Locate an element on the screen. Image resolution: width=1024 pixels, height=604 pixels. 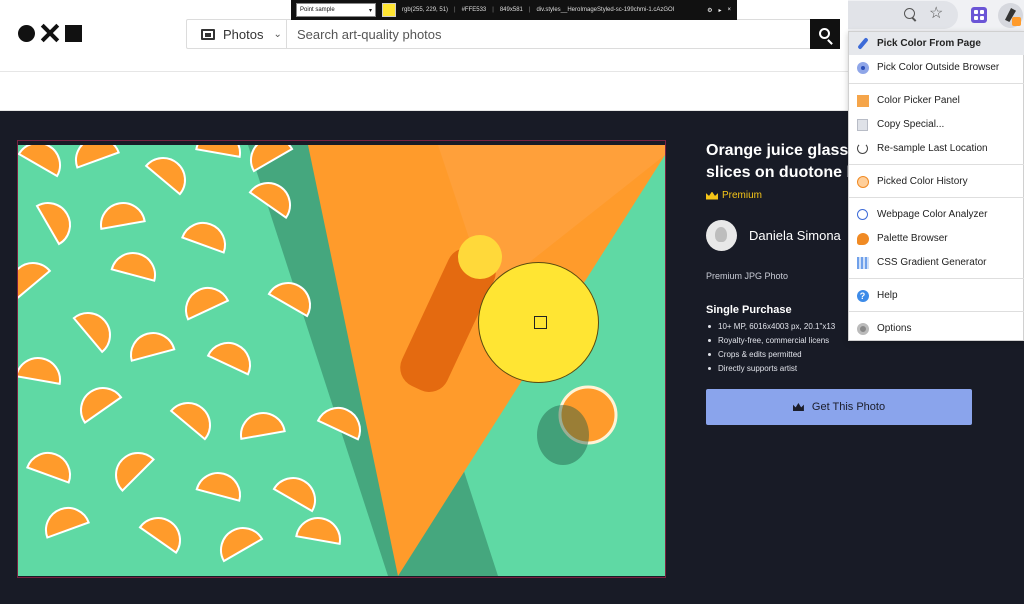
search-input: Search art-quality photos is located at coordinates (563, 34).